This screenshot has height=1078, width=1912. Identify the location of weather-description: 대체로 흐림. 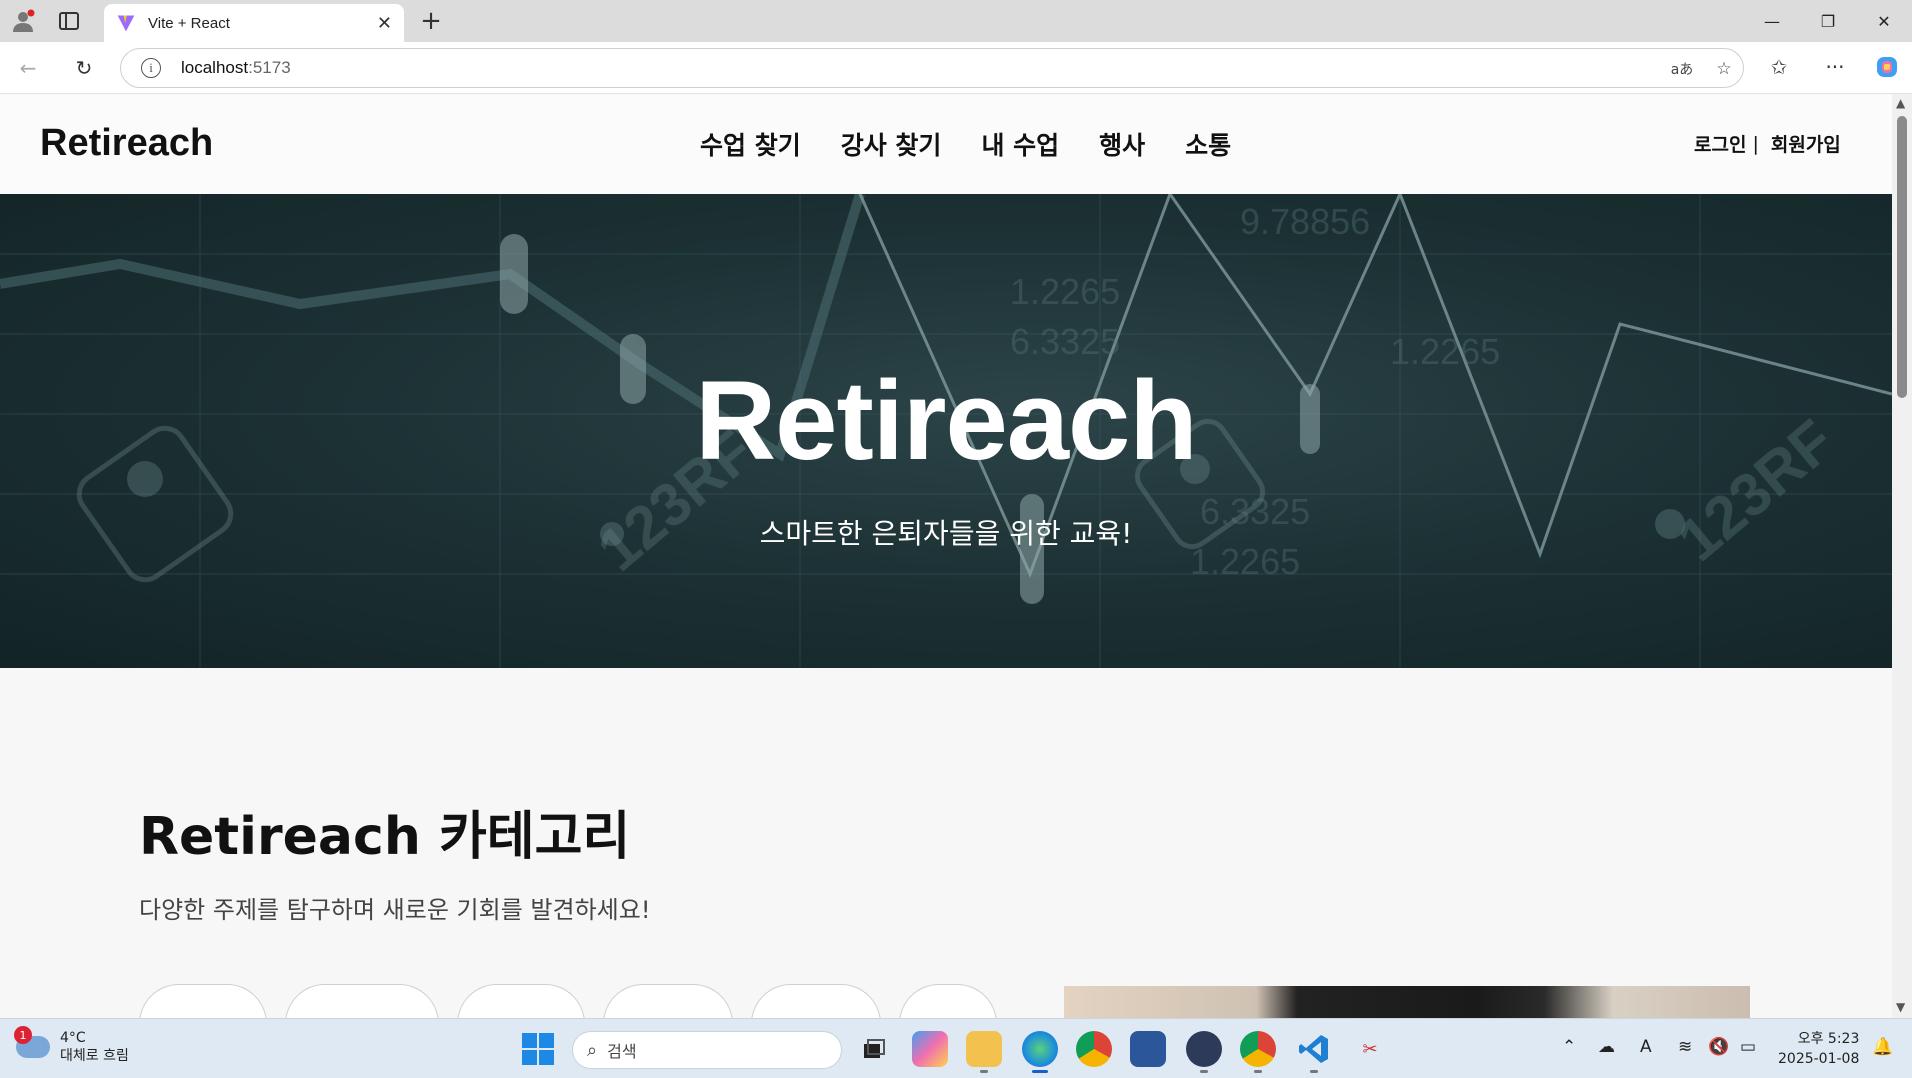
(94, 1056).